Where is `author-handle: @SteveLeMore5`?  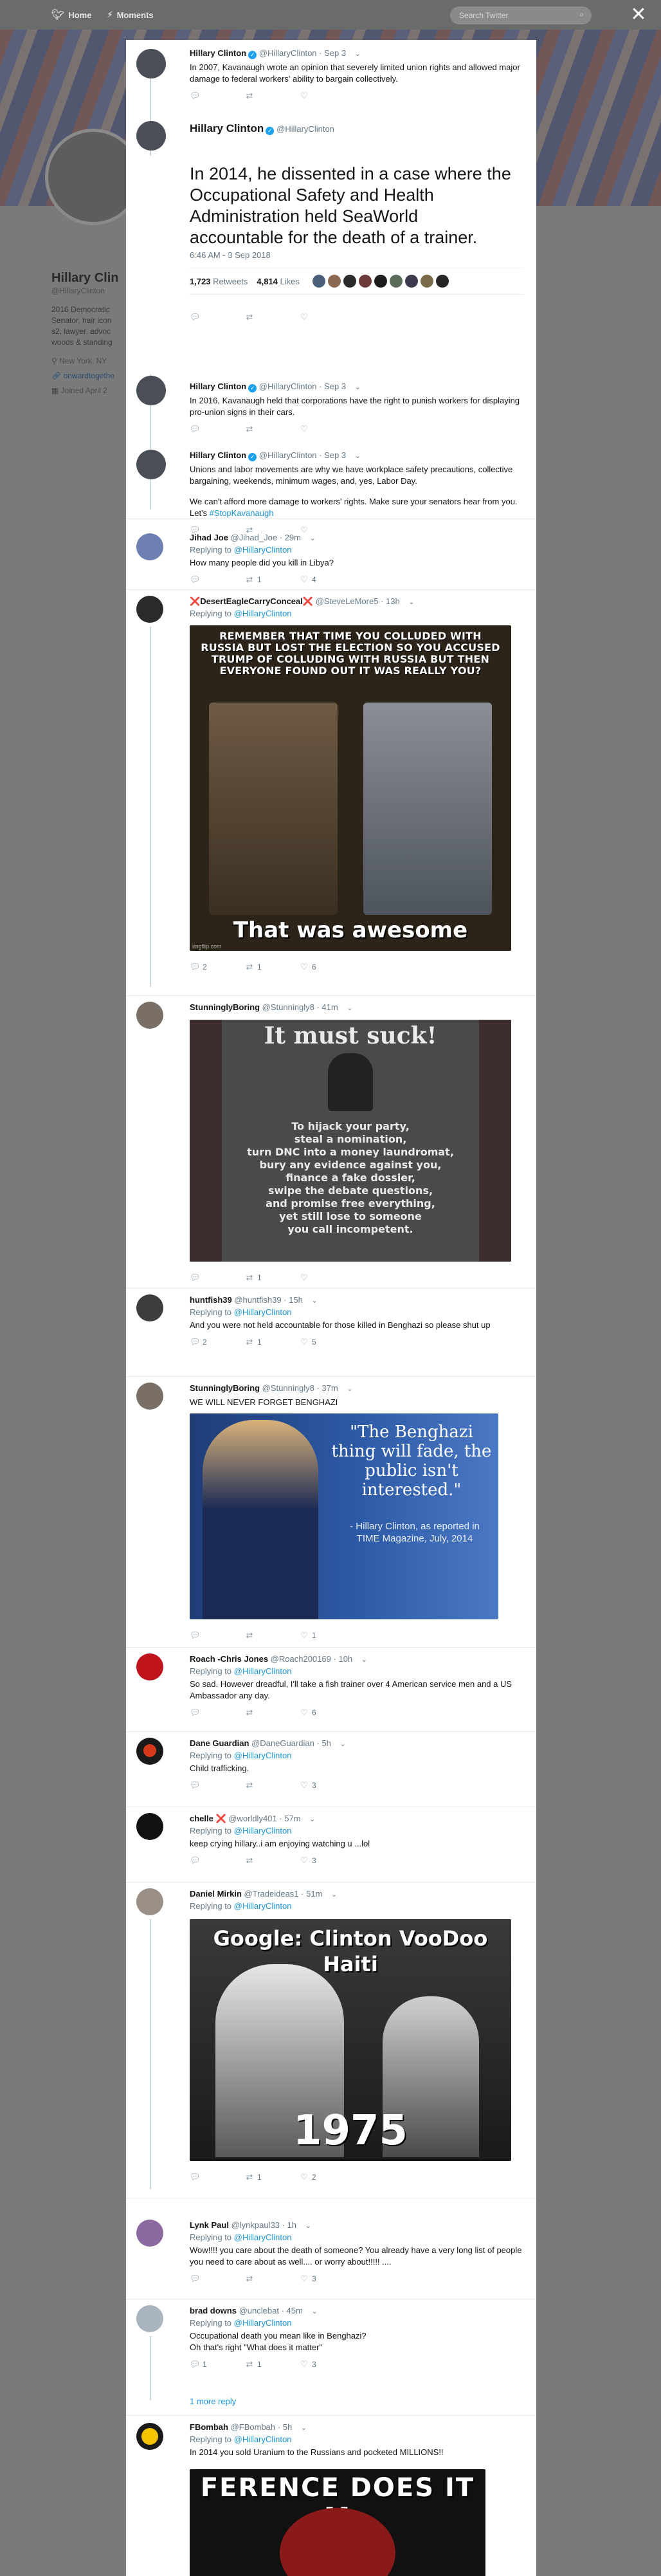
author-handle: @SteveLeMore5 is located at coordinates (347, 601).